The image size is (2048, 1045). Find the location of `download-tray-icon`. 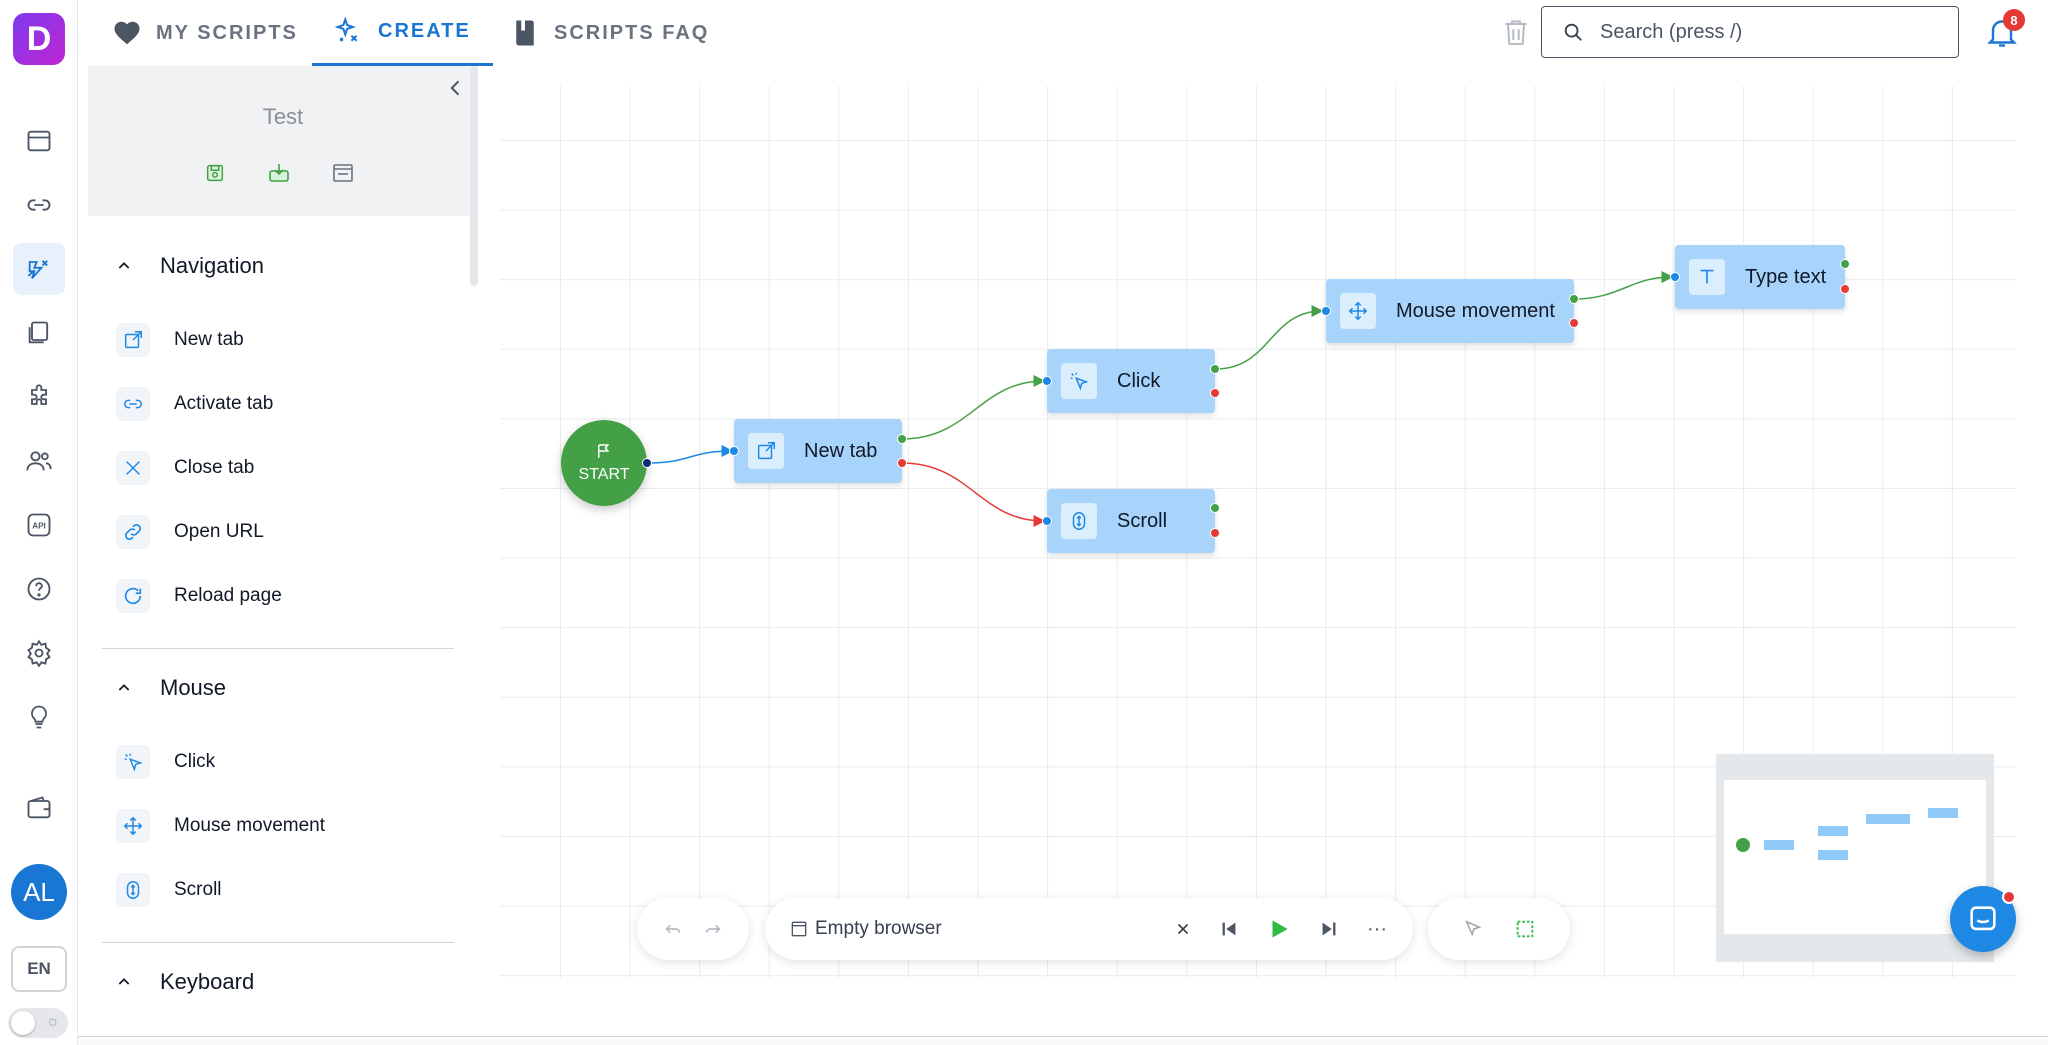

download-tray-icon is located at coordinates (279, 173).